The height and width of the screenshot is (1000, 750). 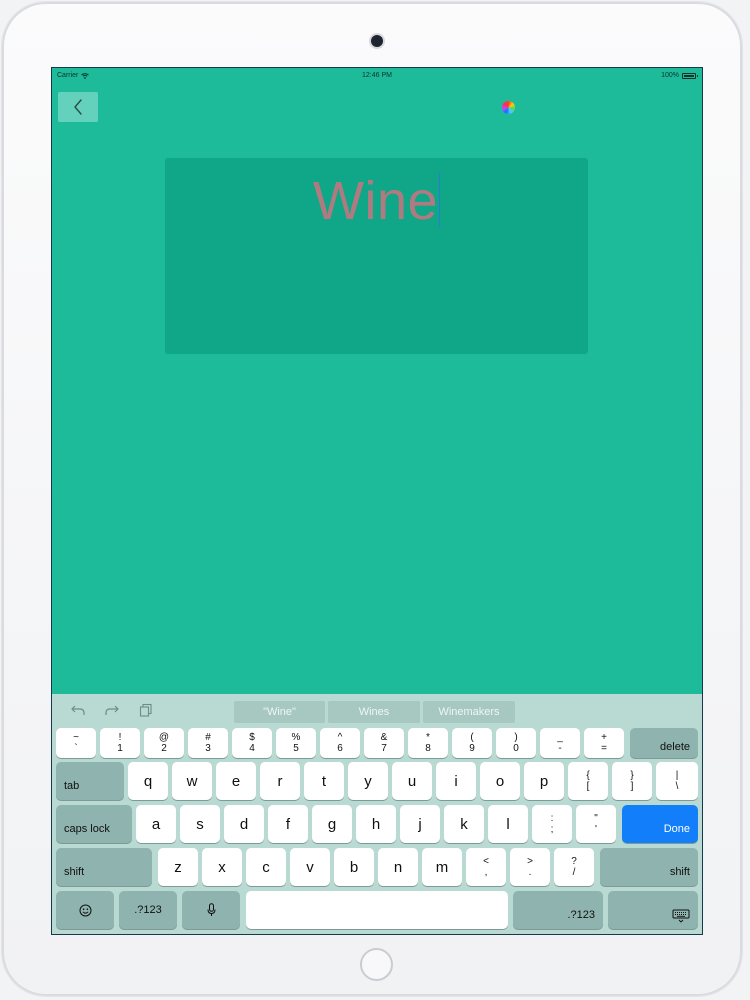 What do you see at coordinates (442, 867) in the screenshot?
I see `key-m: m` at bounding box center [442, 867].